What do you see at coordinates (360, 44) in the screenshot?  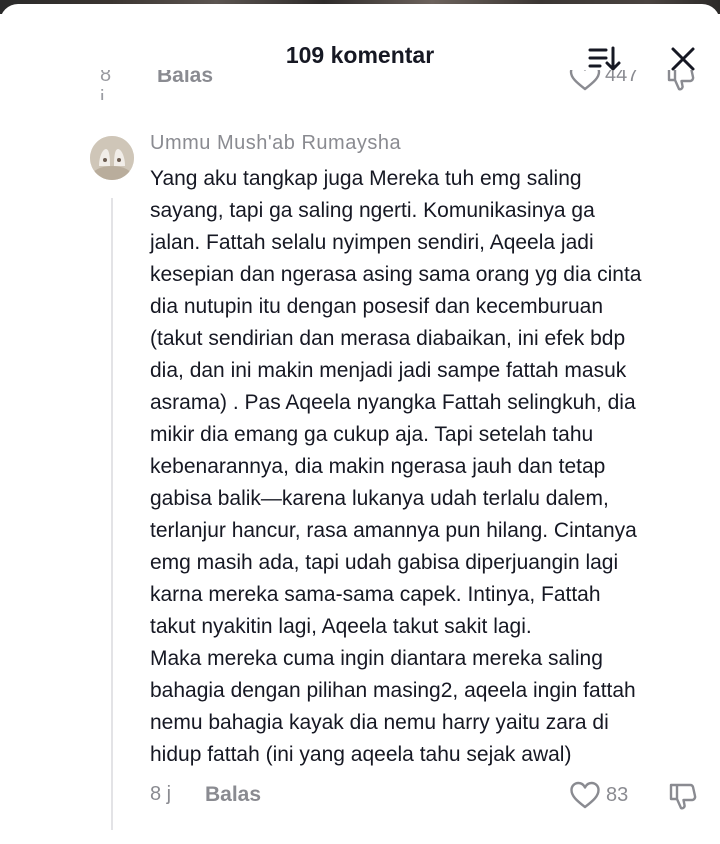 I see `comments-header: 109 komentar` at bounding box center [360, 44].